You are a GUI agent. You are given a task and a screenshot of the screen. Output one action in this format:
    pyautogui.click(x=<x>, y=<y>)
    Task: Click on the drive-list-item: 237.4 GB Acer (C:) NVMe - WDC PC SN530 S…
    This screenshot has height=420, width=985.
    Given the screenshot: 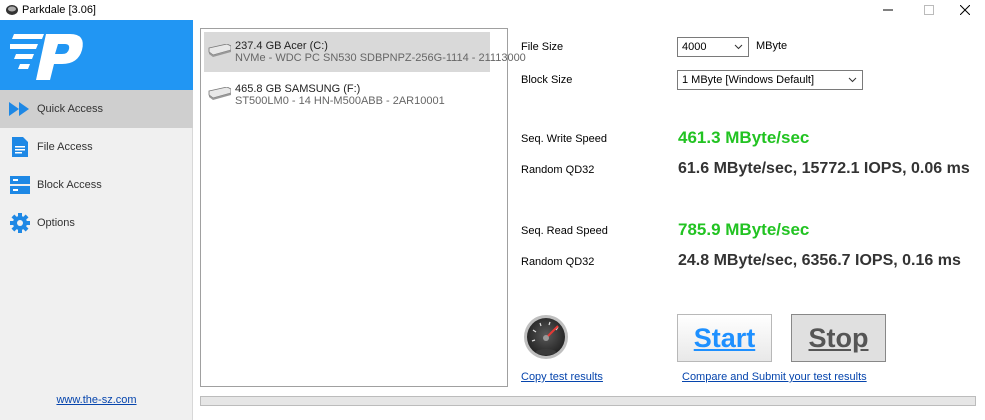 What is the action you would take?
    pyautogui.click(x=365, y=52)
    